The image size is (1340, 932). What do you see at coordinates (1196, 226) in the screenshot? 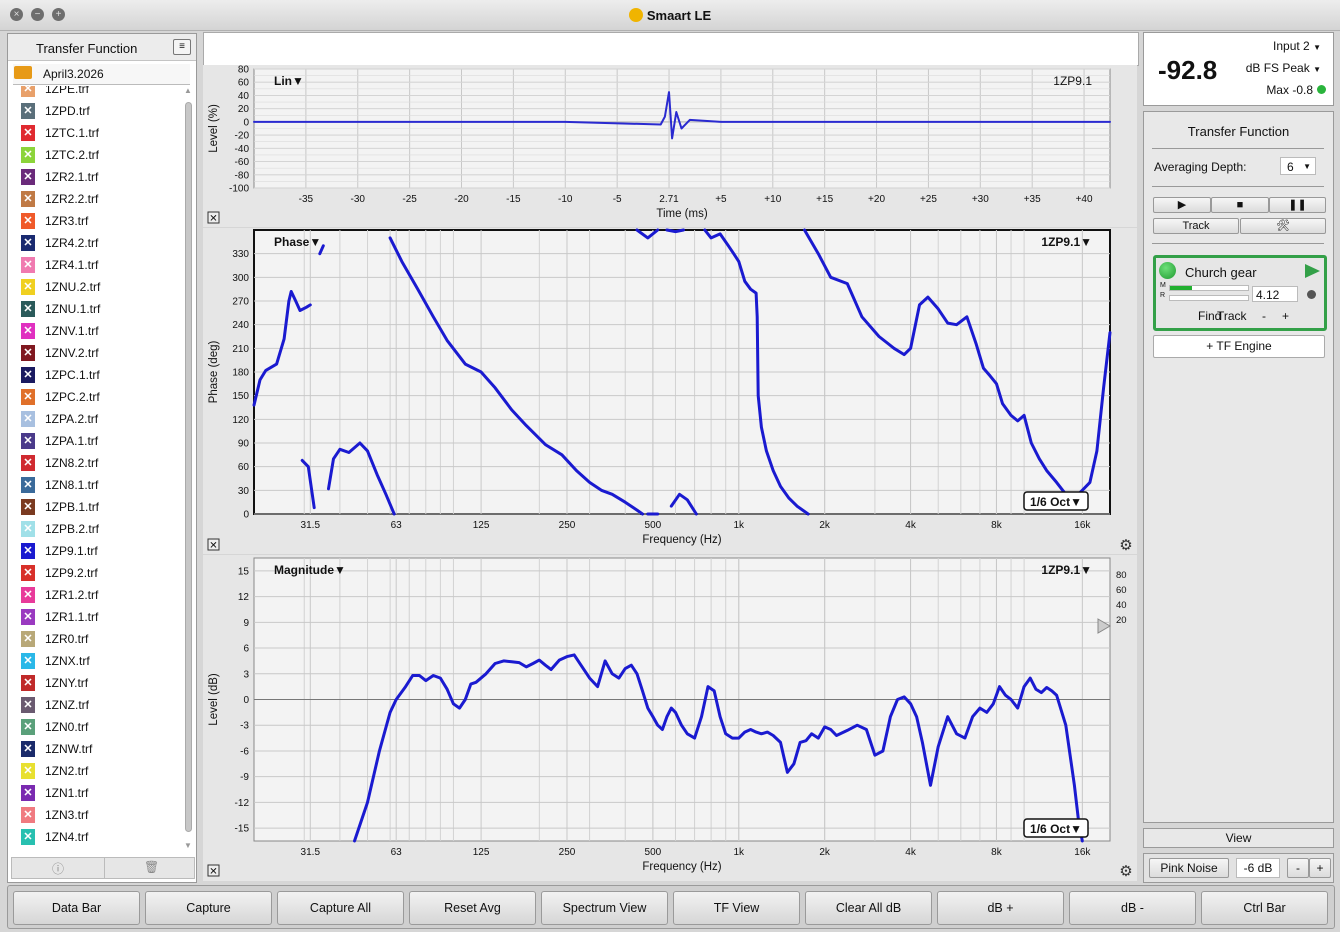
I see `track-button: Track` at bounding box center [1196, 226].